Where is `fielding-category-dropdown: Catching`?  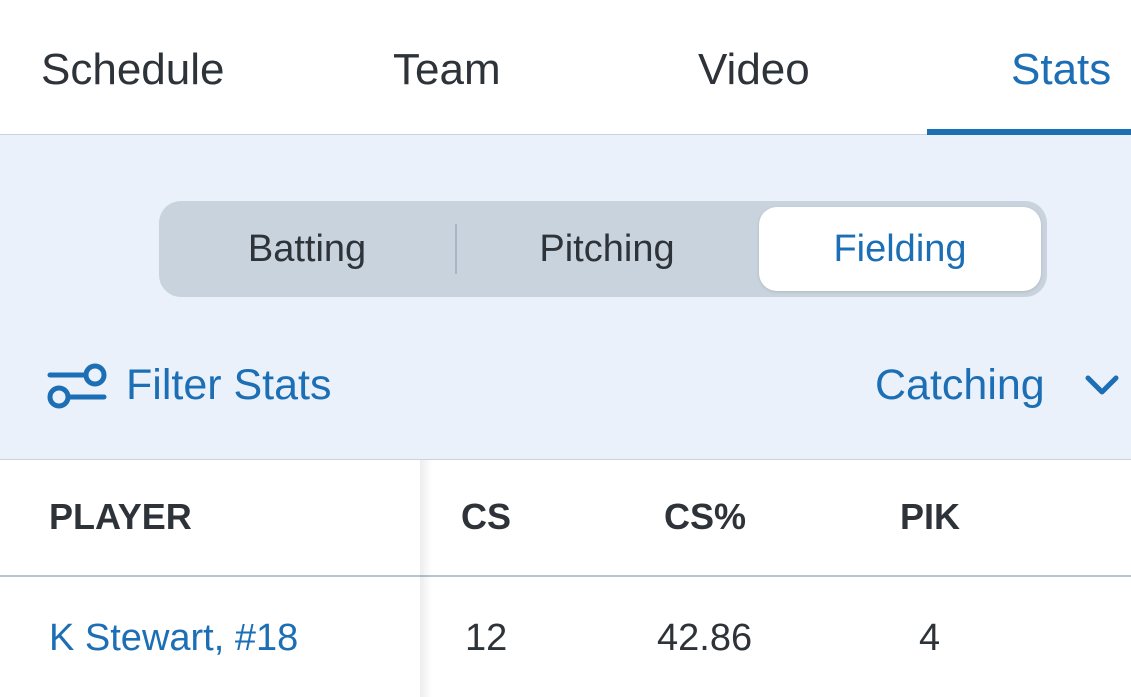 fielding-category-dropdown: Catching is located at coordinates (997, 385).